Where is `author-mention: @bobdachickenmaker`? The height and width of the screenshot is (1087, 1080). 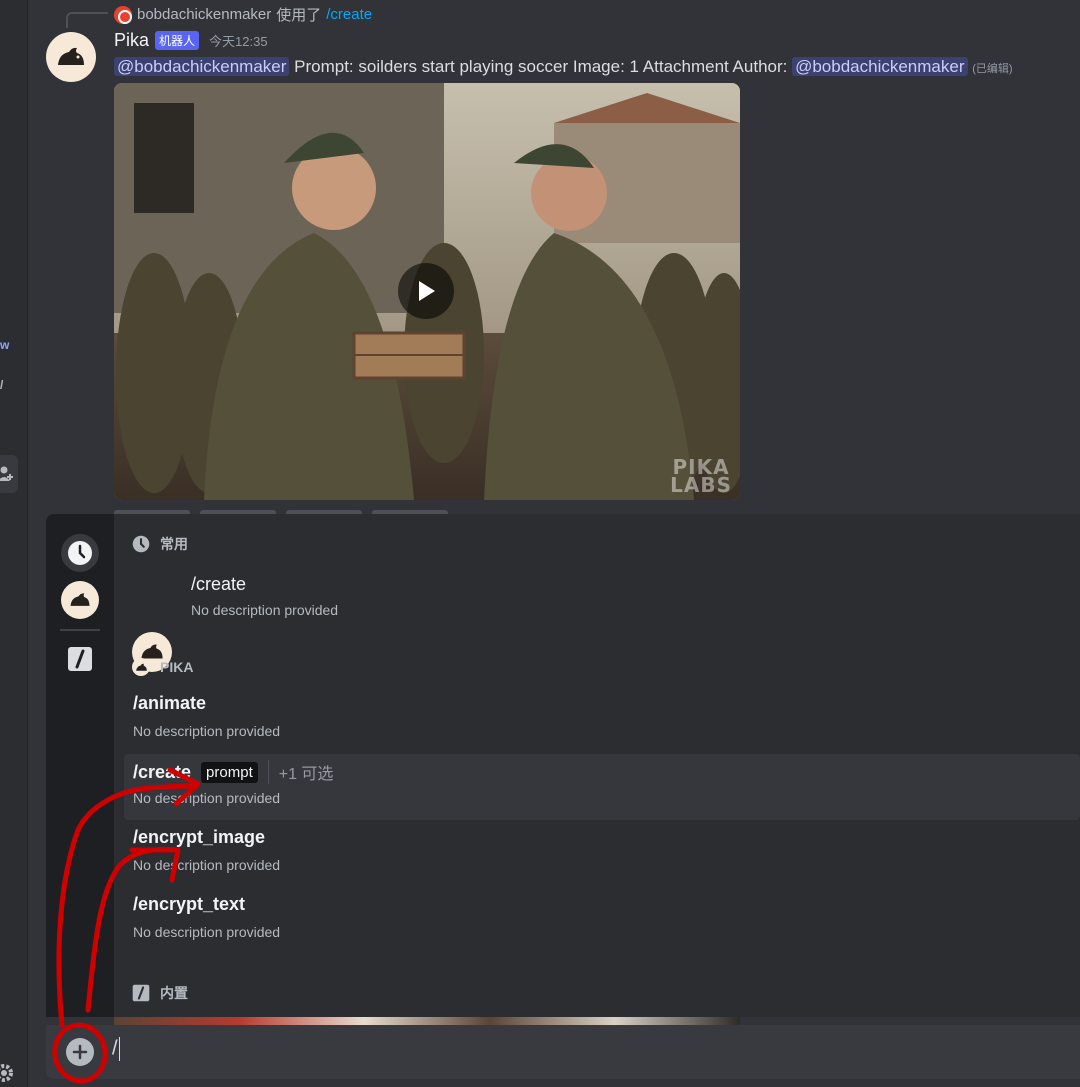
author-mention: @bobdachickenmaker is located at coordinates (880, 66).